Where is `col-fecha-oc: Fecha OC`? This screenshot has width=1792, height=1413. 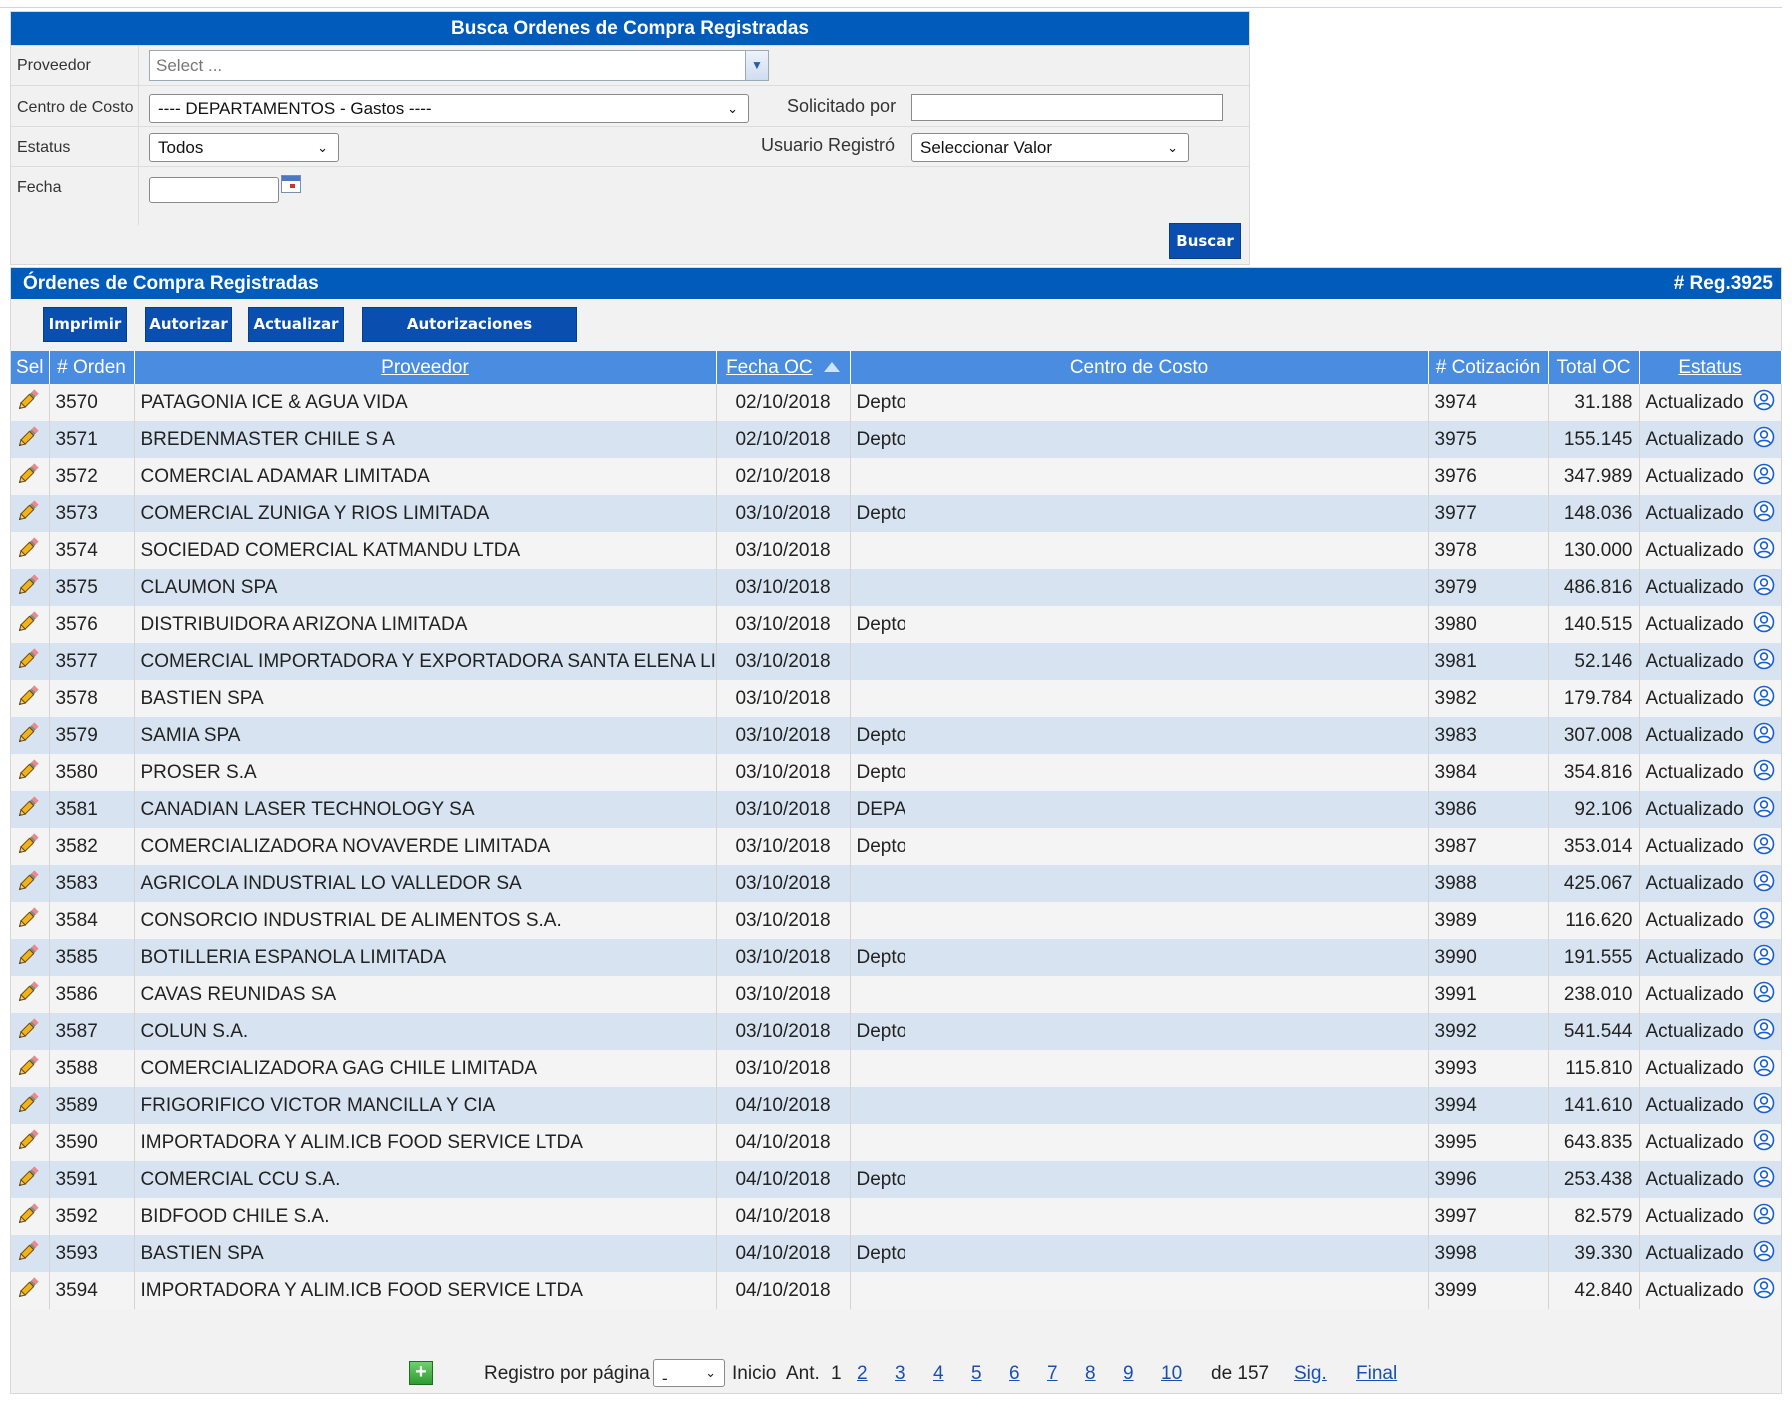
col-fecha-oc: Fecha OC is located at coordinates (783, 367).